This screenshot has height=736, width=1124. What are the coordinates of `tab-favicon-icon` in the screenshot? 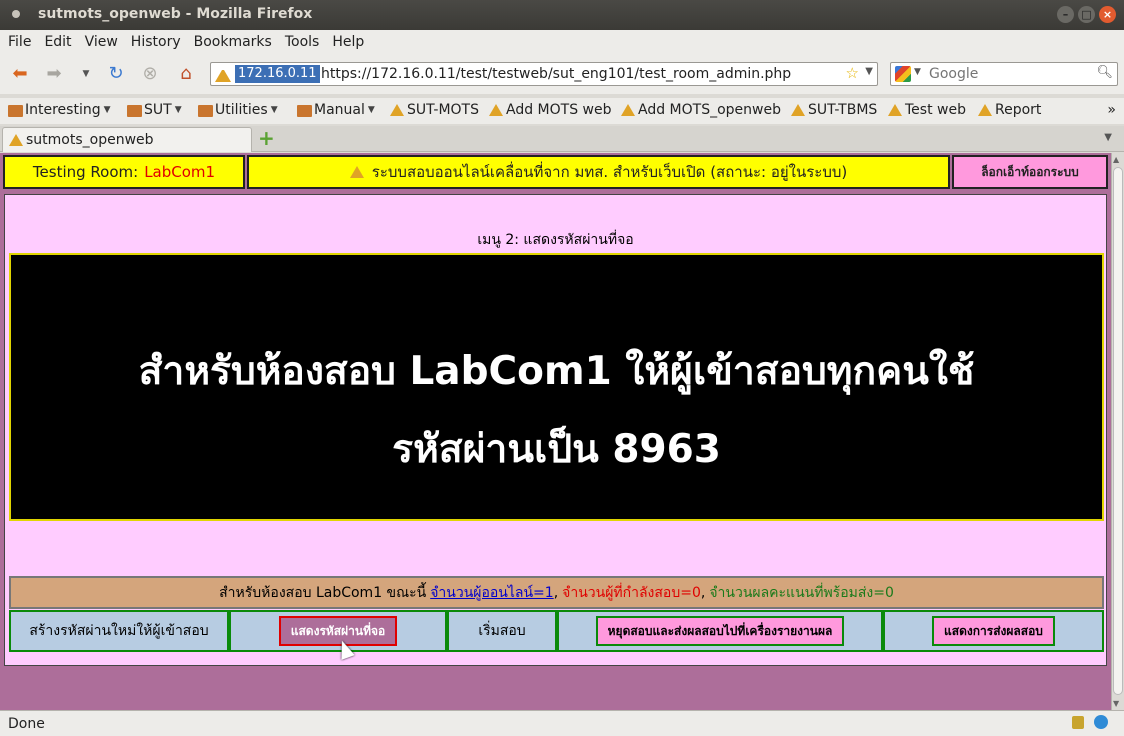 It's located at (16, 140).